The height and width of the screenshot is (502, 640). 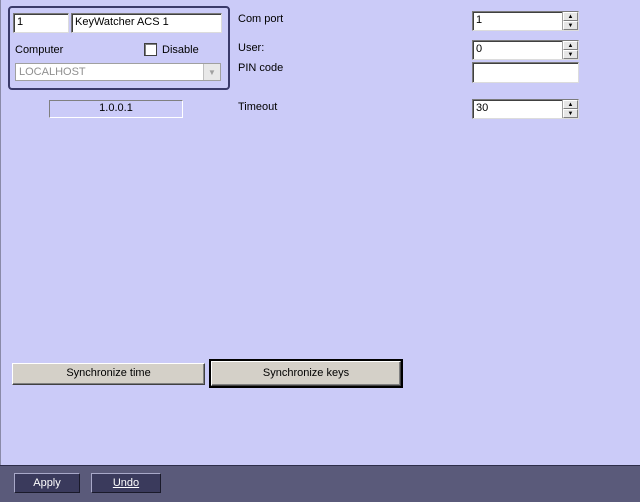 I want to click on user-spinner: ▲ ▼, so click(x=570, y=50).